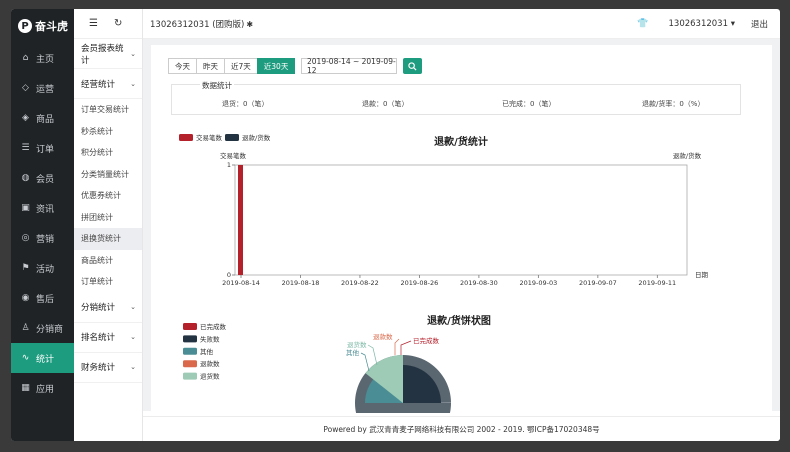 The width and height of the screenshot is (790, 452). I want to click on y-axis-label-right: 退款/货数, so click(687, 155).